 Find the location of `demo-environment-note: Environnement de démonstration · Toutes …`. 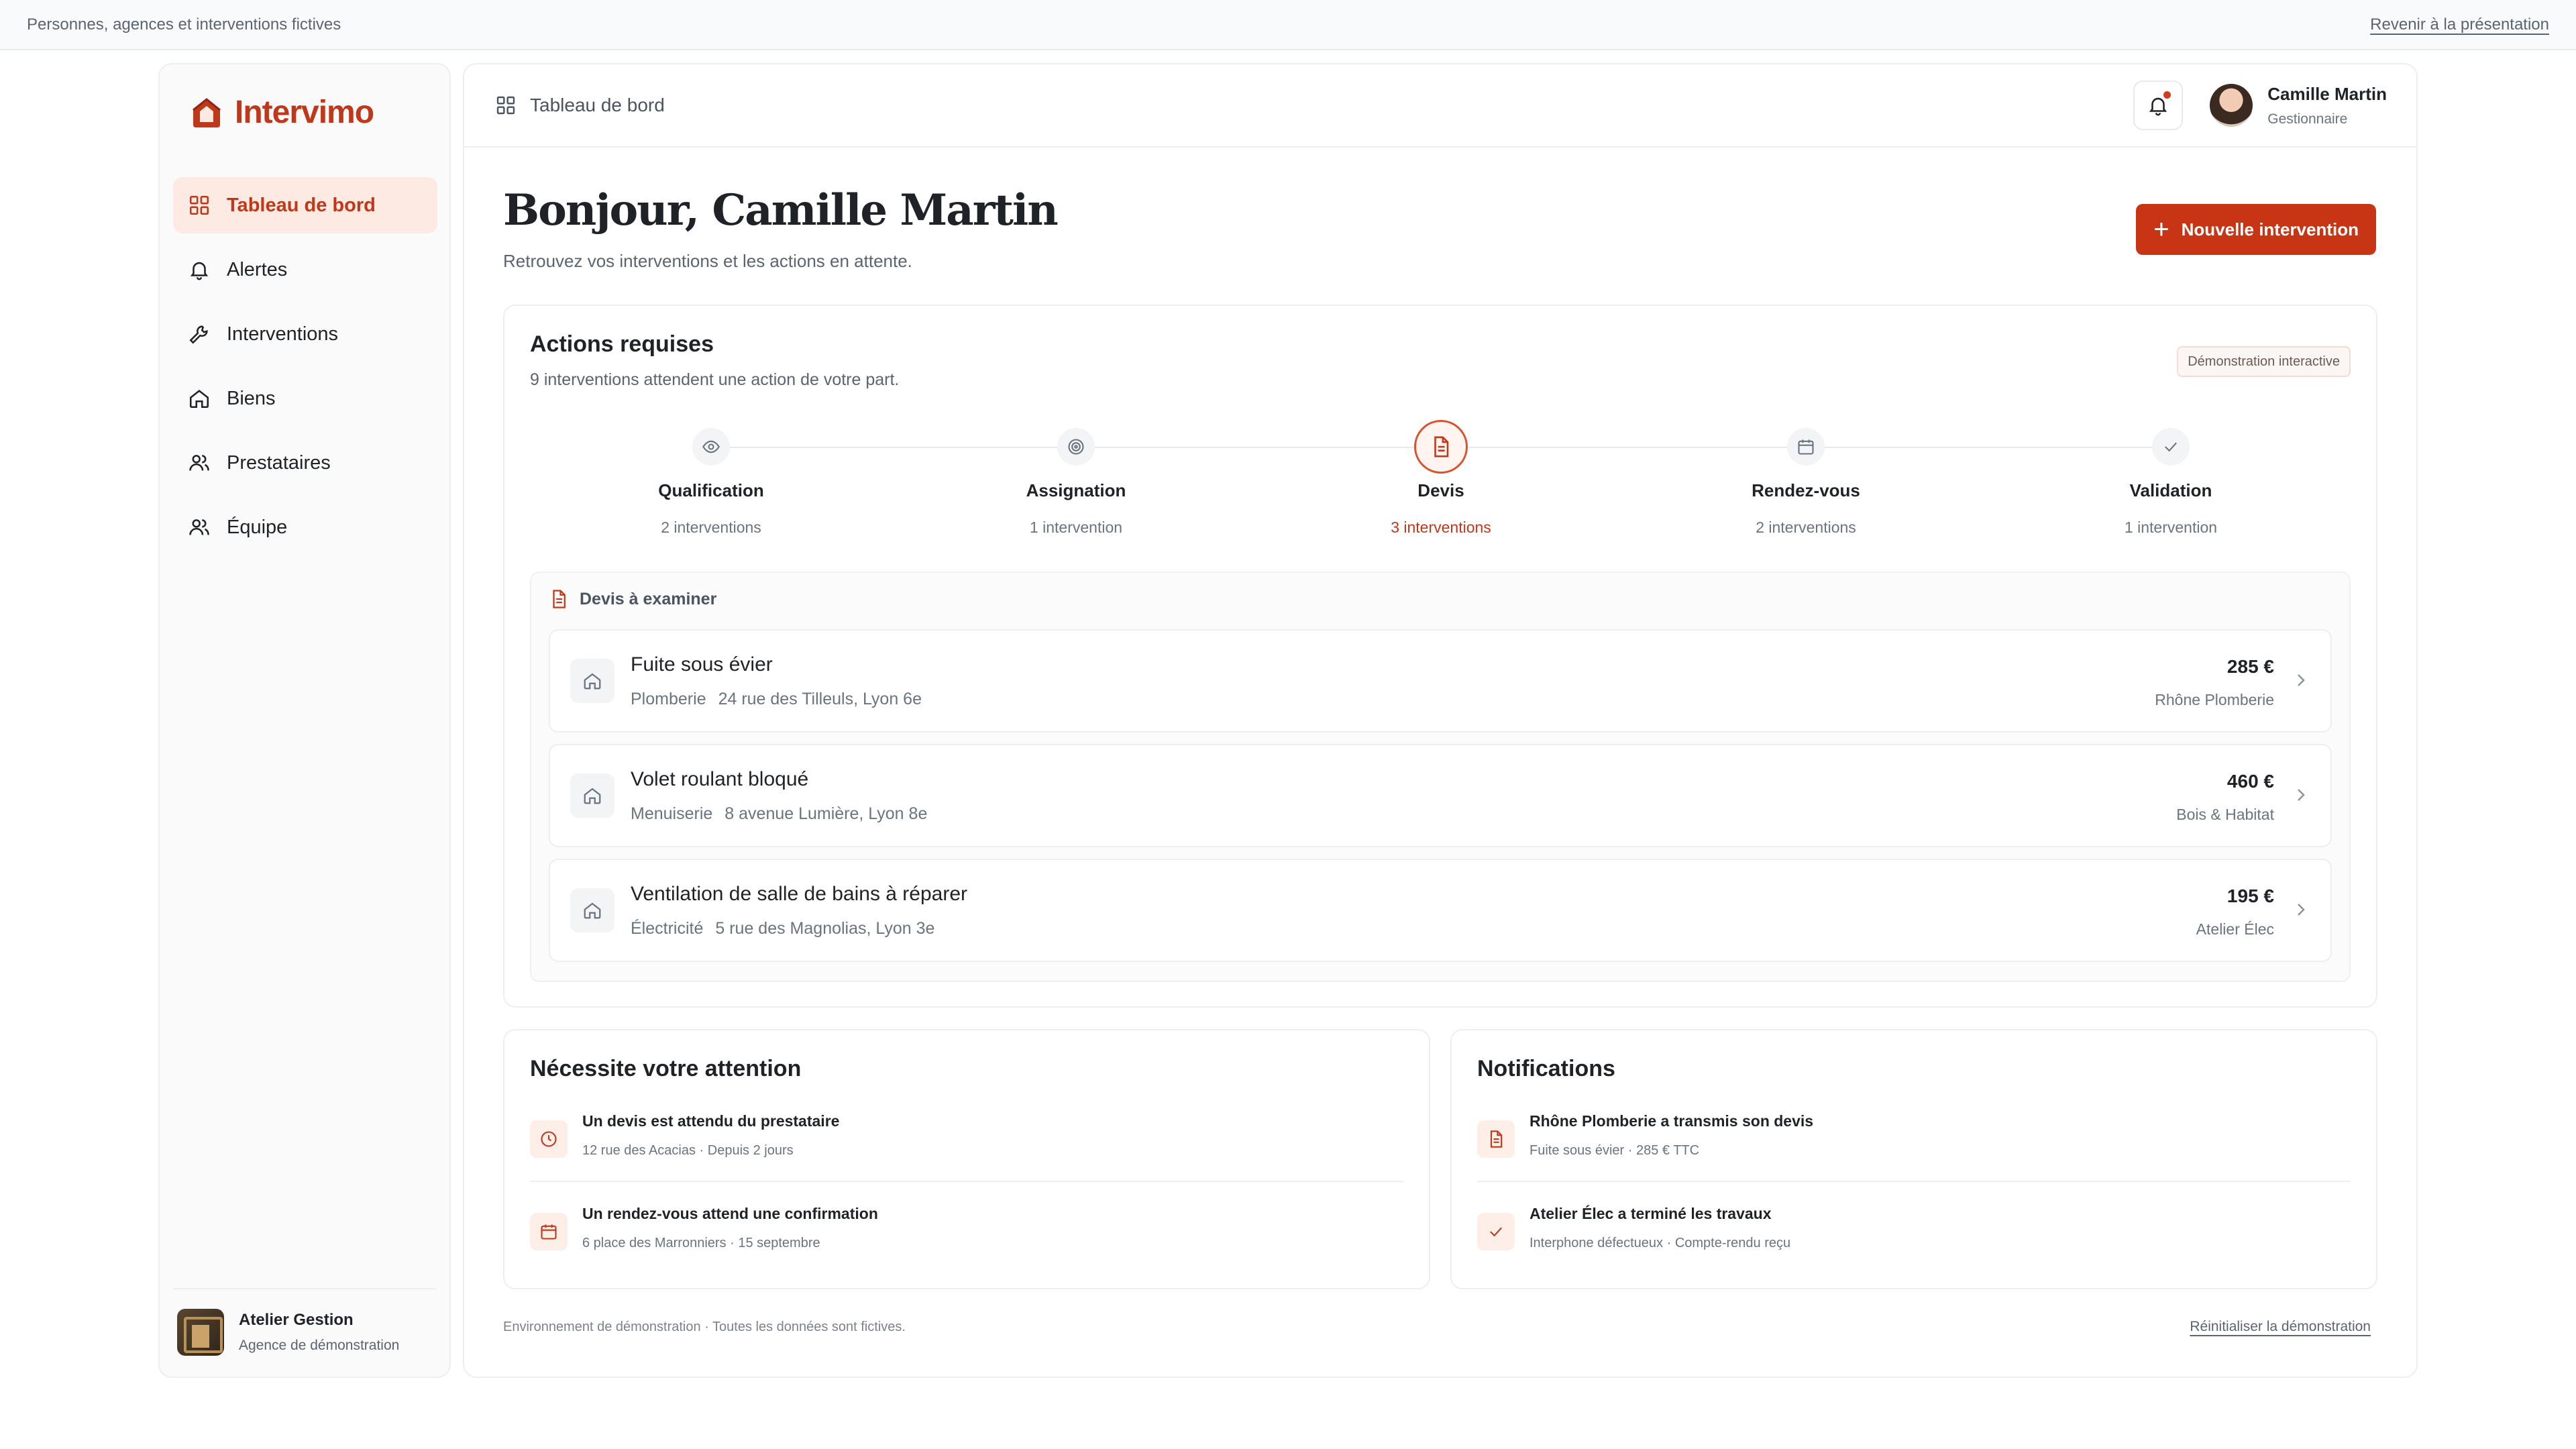

demo-environment-note: Environnement de démonstration · Toutes … is located at coordinates (704, 1327).